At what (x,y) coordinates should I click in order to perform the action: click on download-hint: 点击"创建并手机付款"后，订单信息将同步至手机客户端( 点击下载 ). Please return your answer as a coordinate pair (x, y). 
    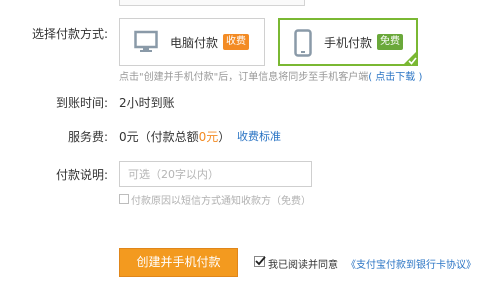
    Looking at the image, I should click on (270, 75).